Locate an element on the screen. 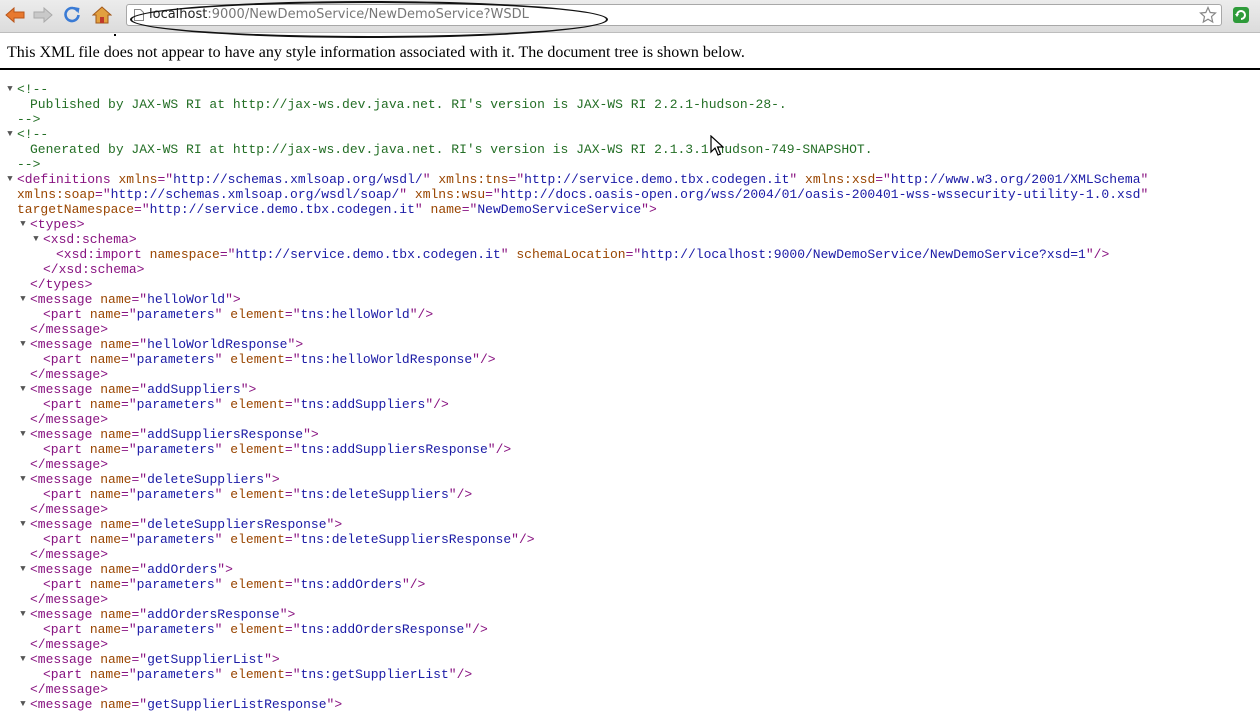  page-icon is located at coordinates (139, 15).